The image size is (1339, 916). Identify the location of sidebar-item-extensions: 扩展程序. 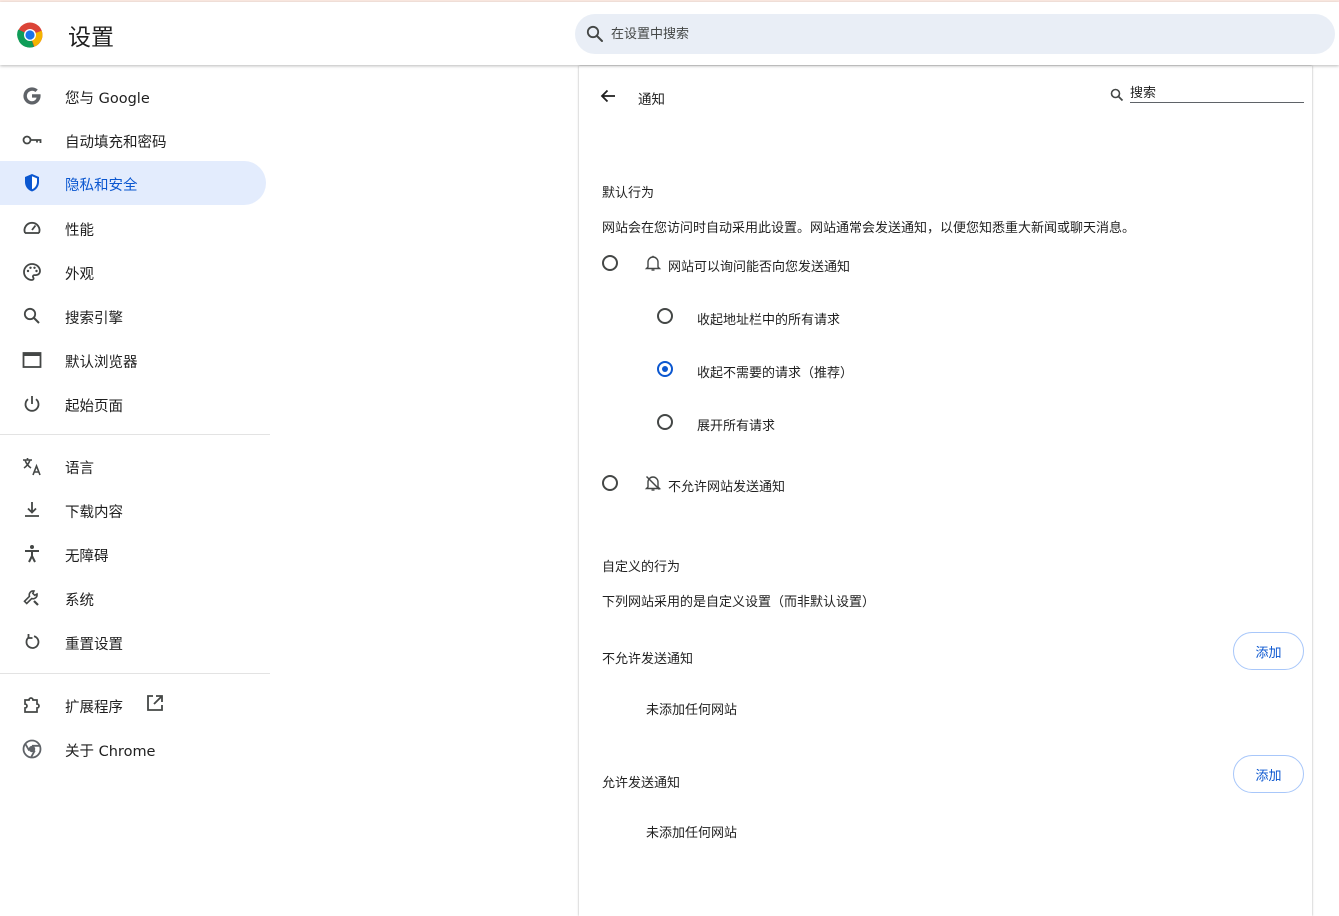
(133, 705).